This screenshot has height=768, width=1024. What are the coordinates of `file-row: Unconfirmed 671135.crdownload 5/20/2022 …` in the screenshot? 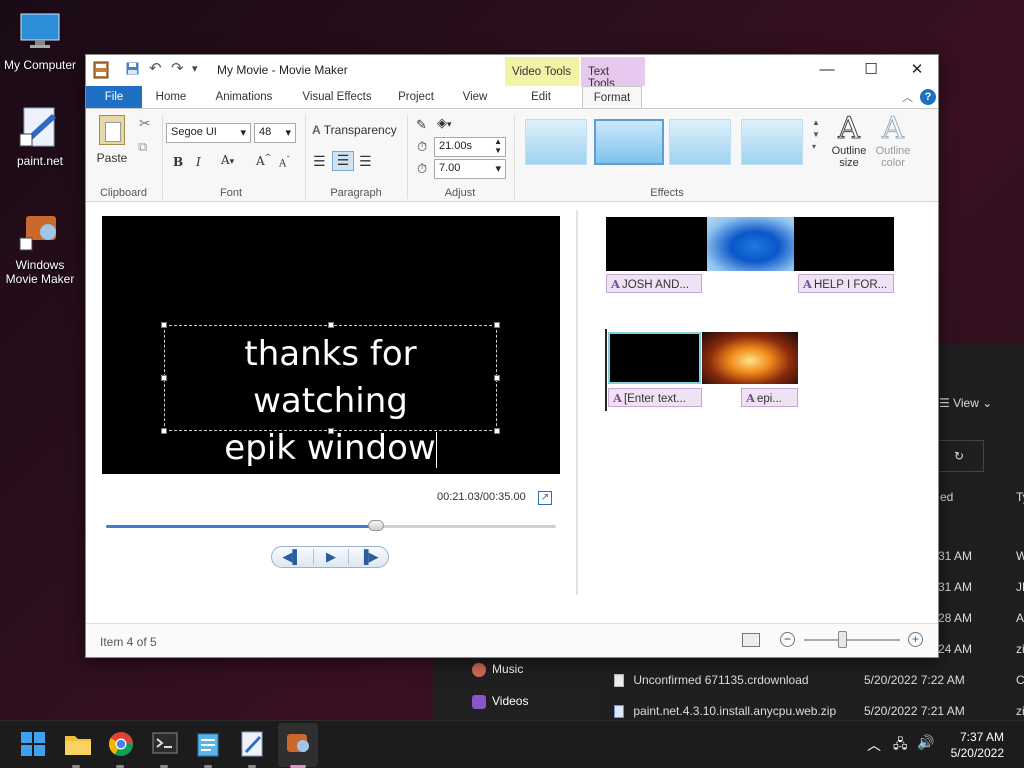 It's located at (819, 680).